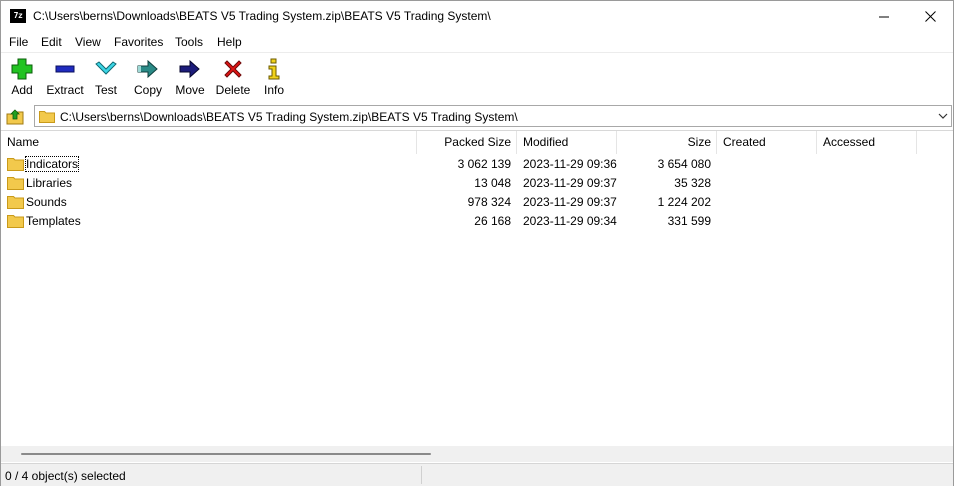 The width and height of the screenshot is (954, 486). What do you see at coordinates (684, 164) in the screenshot?
I see `row-size: 3 654 080` at bounding box center [684, 164].